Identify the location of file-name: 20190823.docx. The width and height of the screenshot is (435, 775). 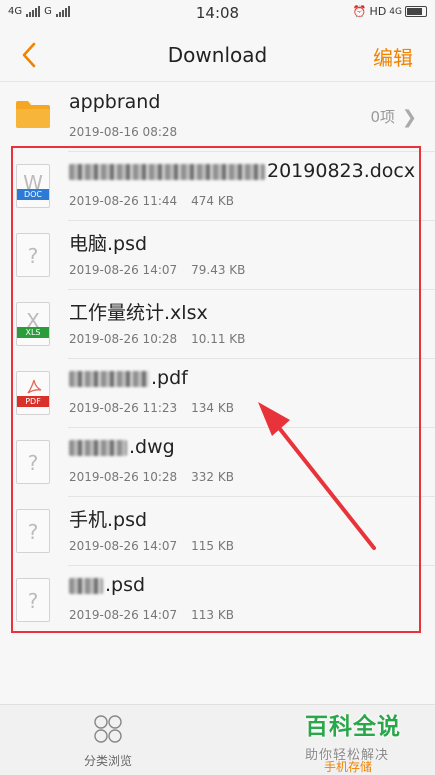
(242, 171).